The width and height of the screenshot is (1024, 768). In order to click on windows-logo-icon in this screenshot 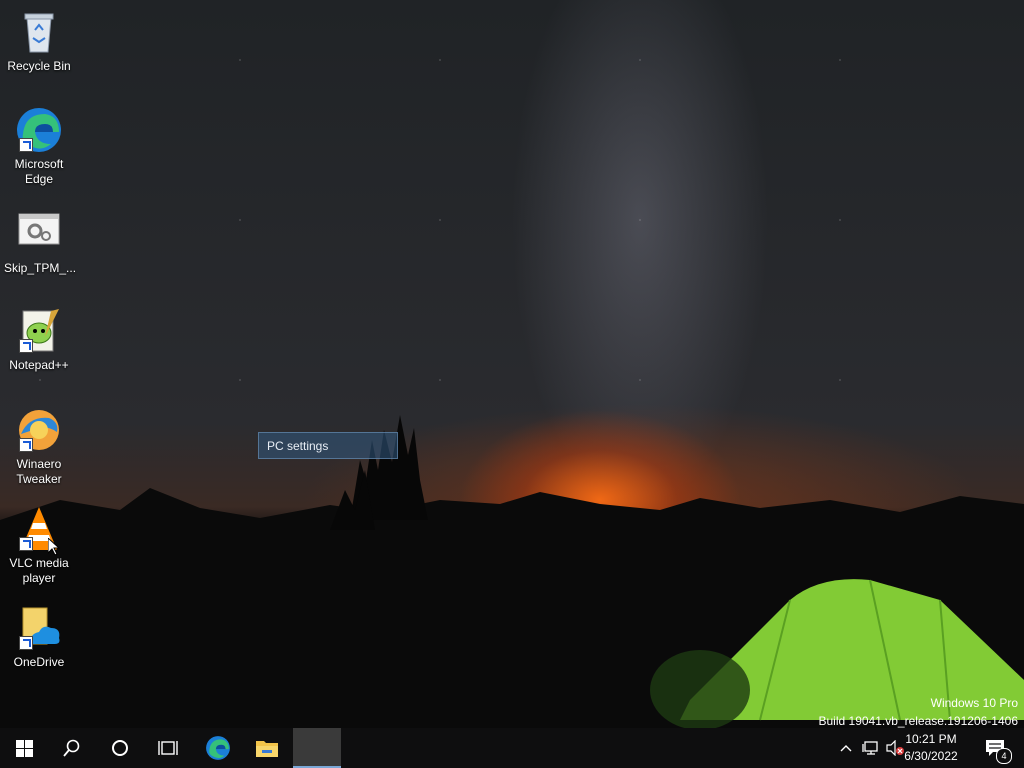, I will do `click(24, 748)`.